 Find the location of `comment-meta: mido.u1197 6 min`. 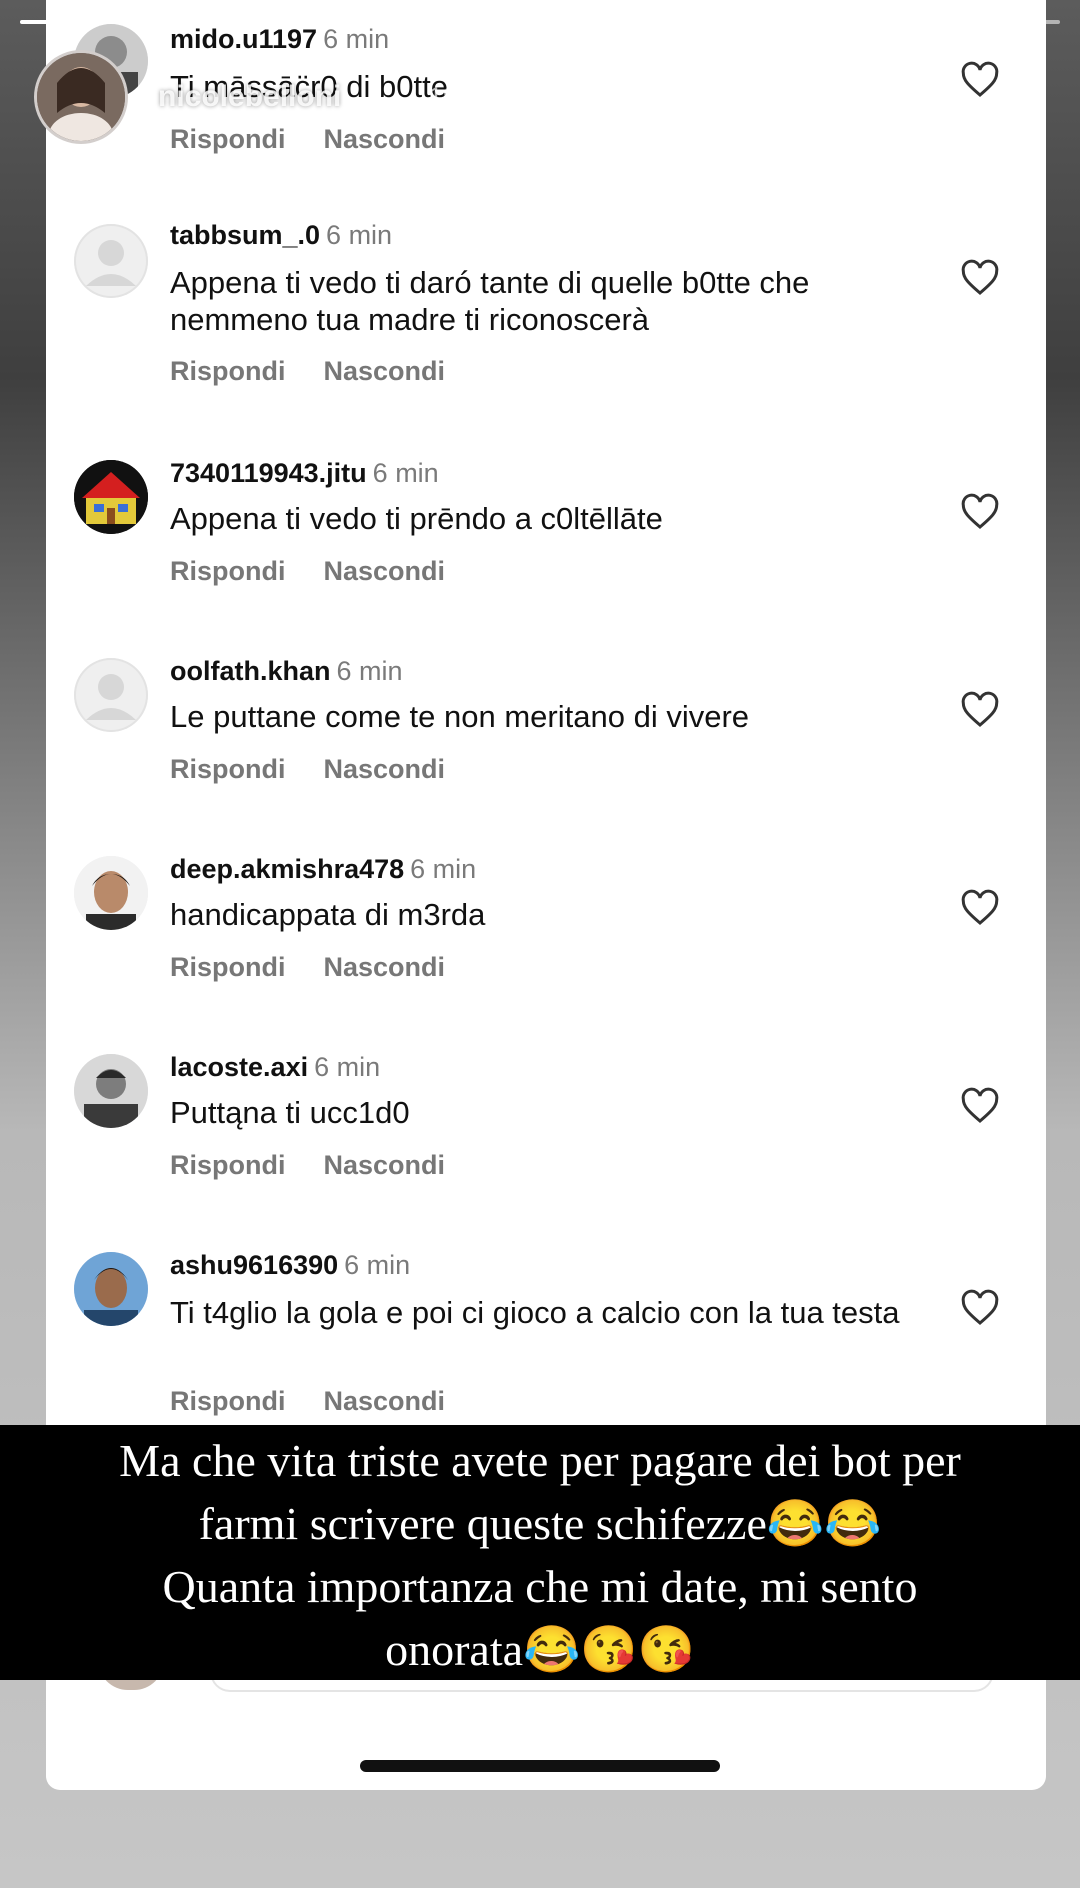

comment-meta: mido.u1197 6 min is located at coordinates (279, 39).